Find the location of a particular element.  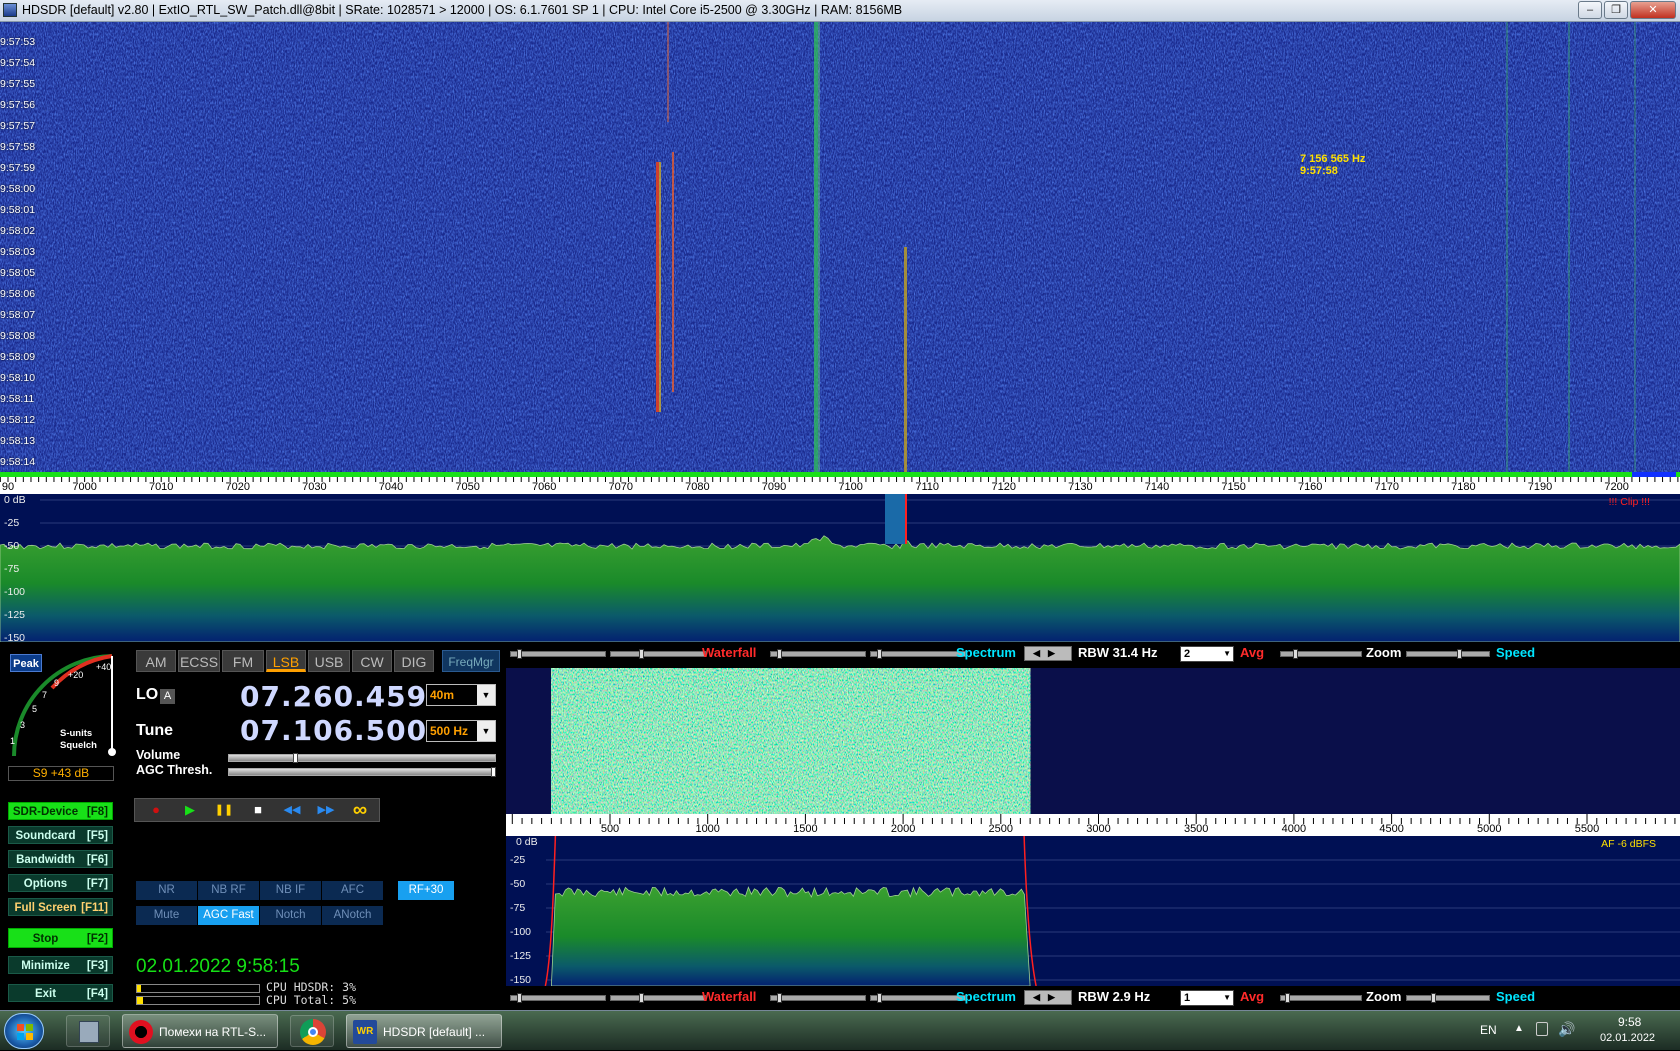

time-label: 9:58:05 is located at coordinates (18, 273).